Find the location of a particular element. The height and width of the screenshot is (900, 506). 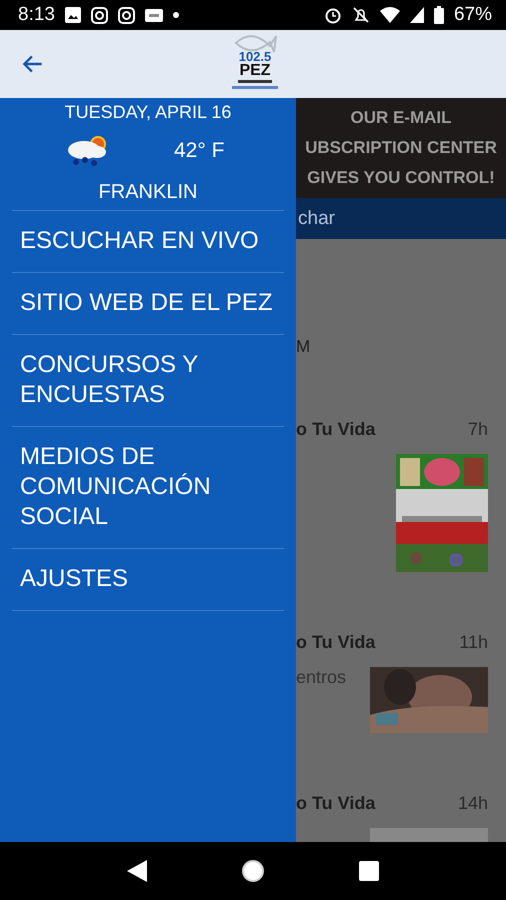

muted-bell-icon is located at coordinates (361, 15).